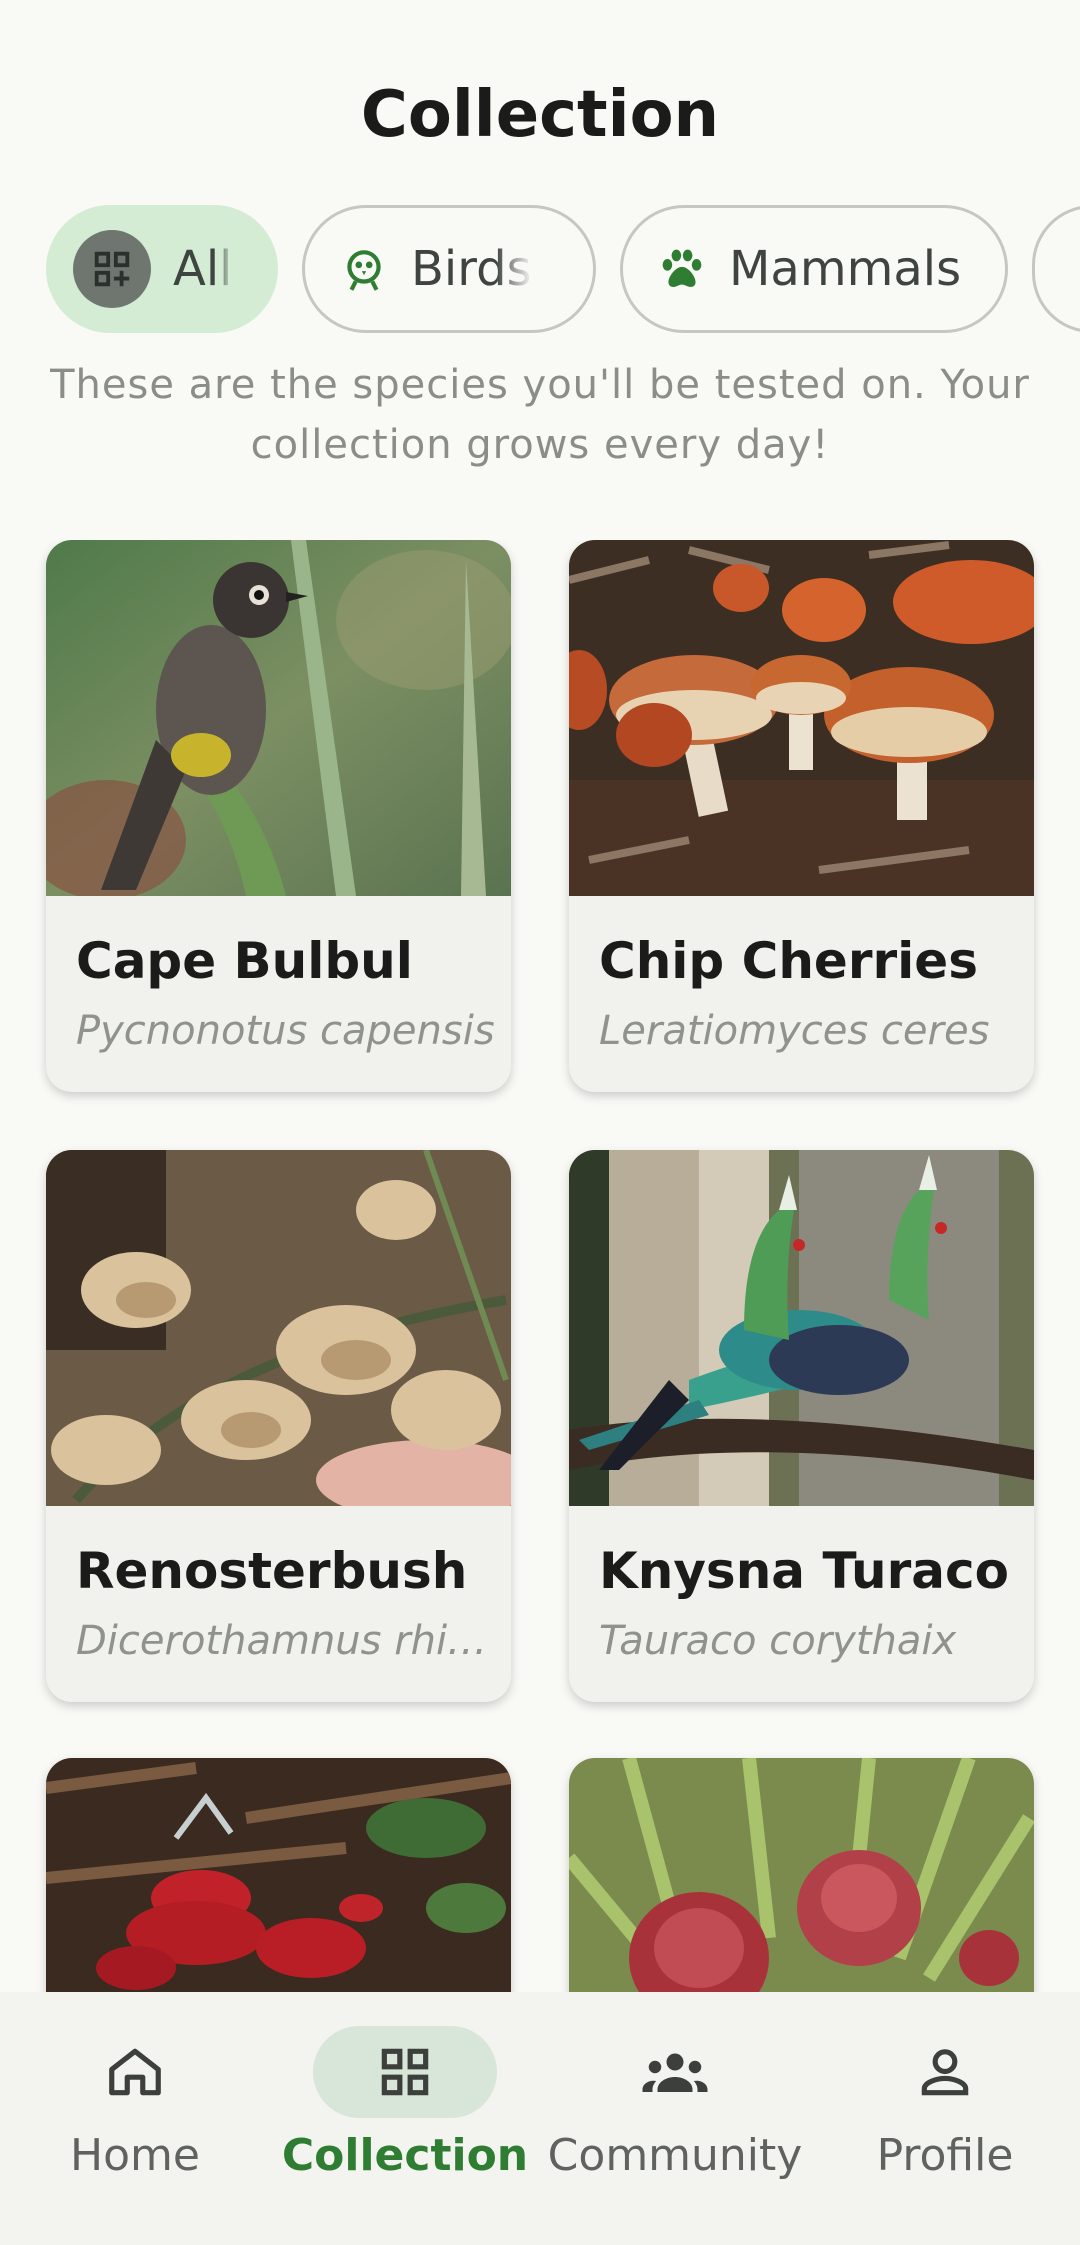 Image resolution: width=1080 pixels, height=2245 pixels. What do you see at coordinates (203, 269) in the screenshot?
I see `filter-chip-label: All` at bounding box center [203, 269].